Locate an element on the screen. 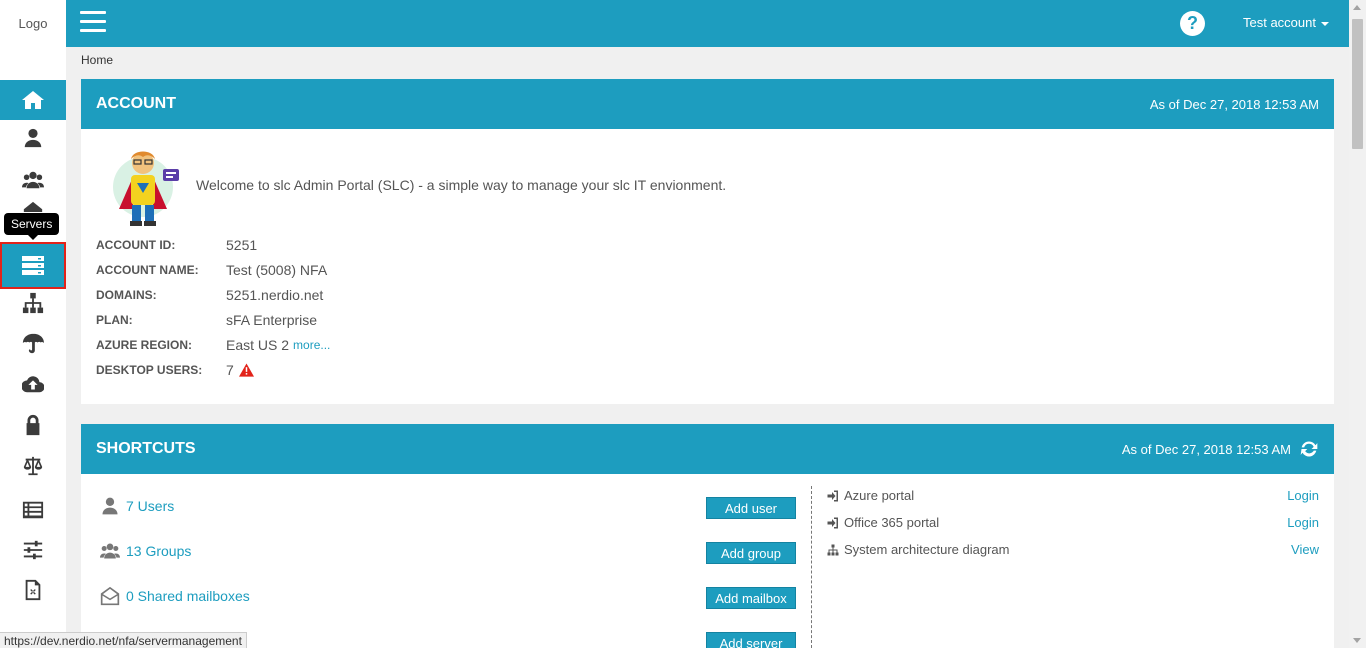  hamburger-menu-icon is located at coordinates (93, 22).